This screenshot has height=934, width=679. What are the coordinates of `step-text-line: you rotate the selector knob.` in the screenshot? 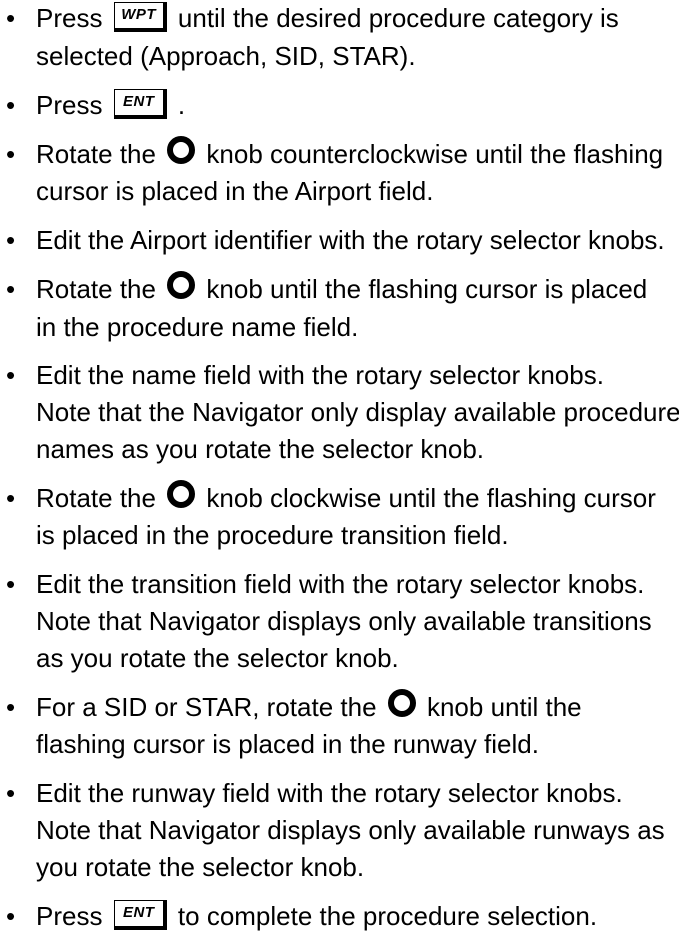 It's located at (200, 867).